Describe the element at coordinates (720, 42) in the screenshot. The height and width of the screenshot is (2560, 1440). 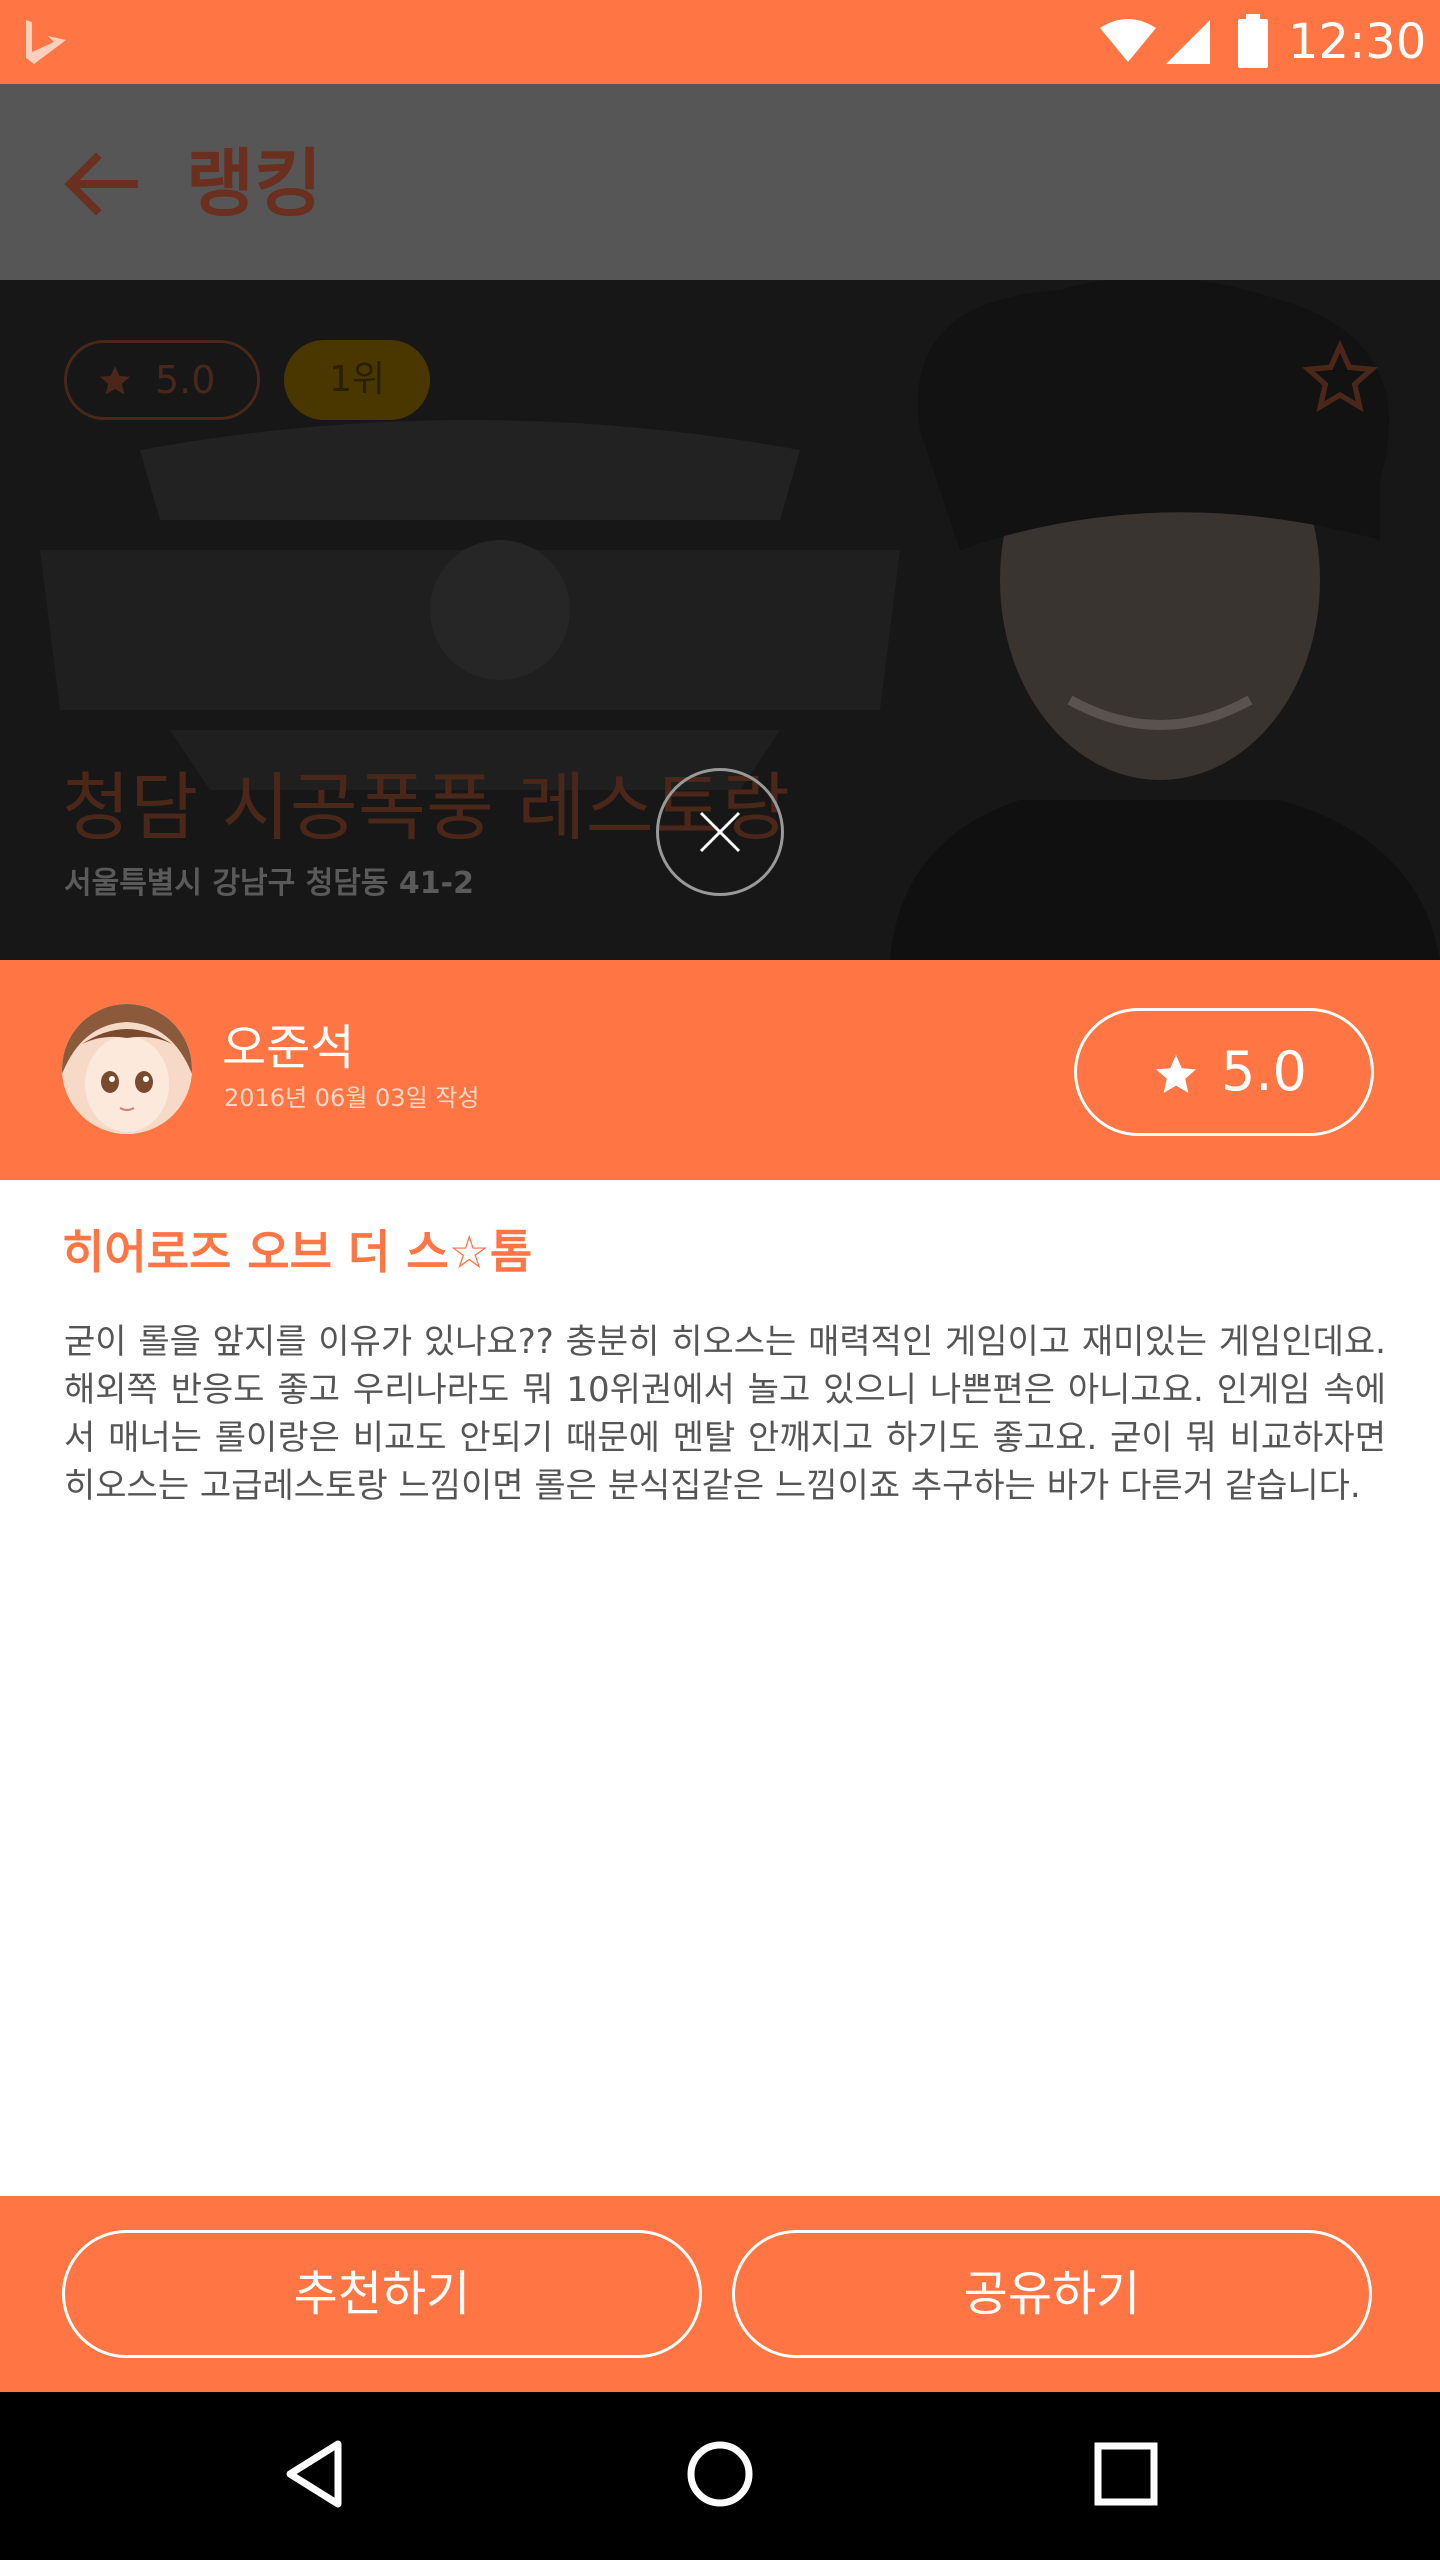
I see `status-bar: 12:30` at that location.